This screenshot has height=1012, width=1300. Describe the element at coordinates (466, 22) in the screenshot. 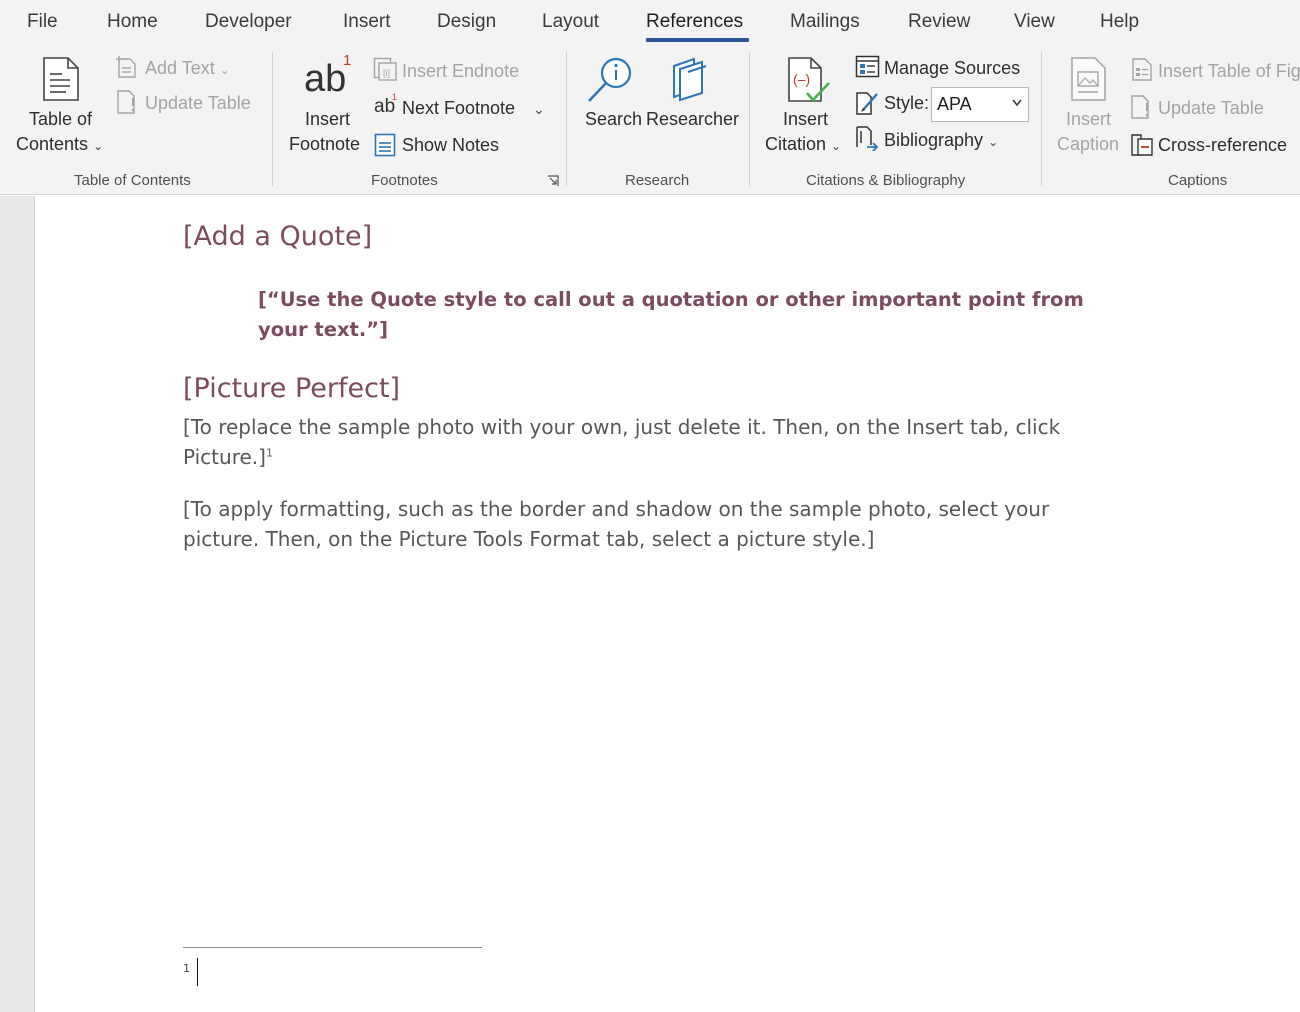

I see `tab-design: Design` at that location.